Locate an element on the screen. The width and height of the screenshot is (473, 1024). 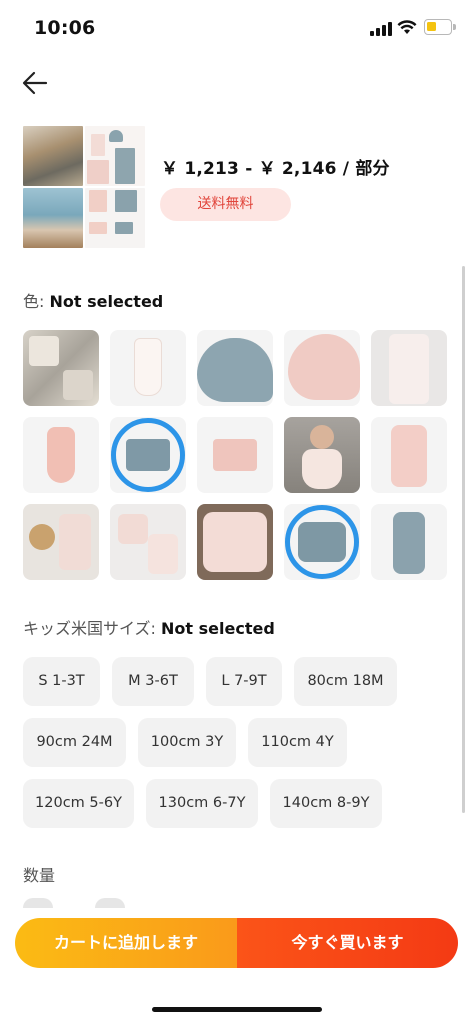
size-selection-value: Not selected is located at coordinates (218, 628).